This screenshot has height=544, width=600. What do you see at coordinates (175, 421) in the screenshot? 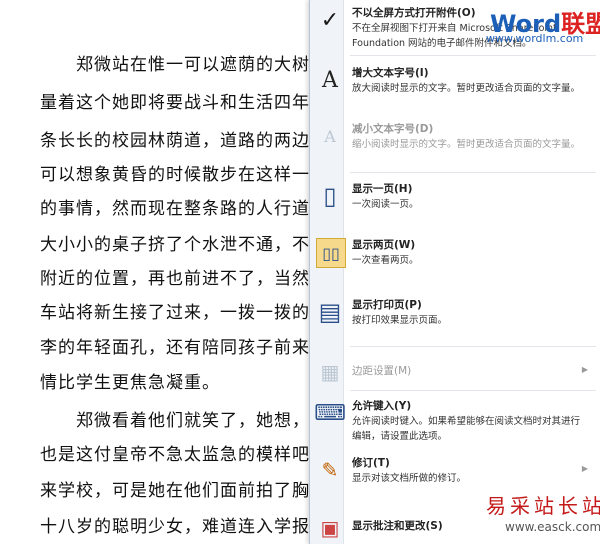
I see `doc-line: 郑微看着他们就笑了，她想，` at bounding box center [175, 421].